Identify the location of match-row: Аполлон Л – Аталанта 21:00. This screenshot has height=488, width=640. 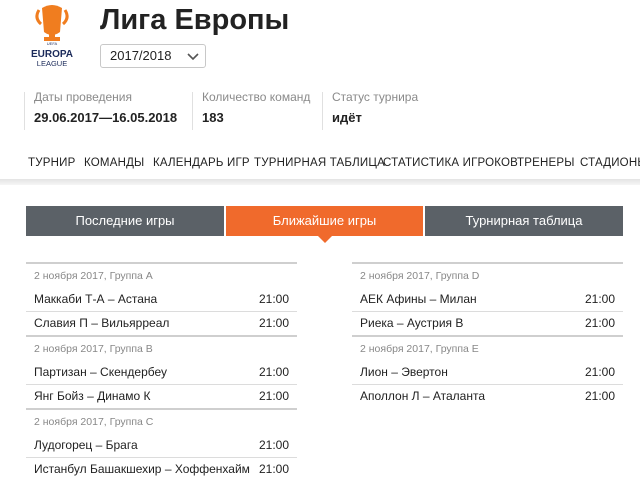
(487, 396).